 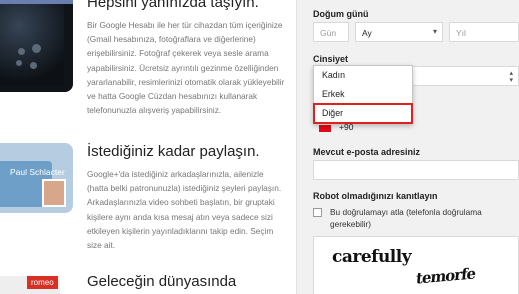 I want to click on gender-dropdown: Kadın Erkek Diğer, so click(x=363, y=94).